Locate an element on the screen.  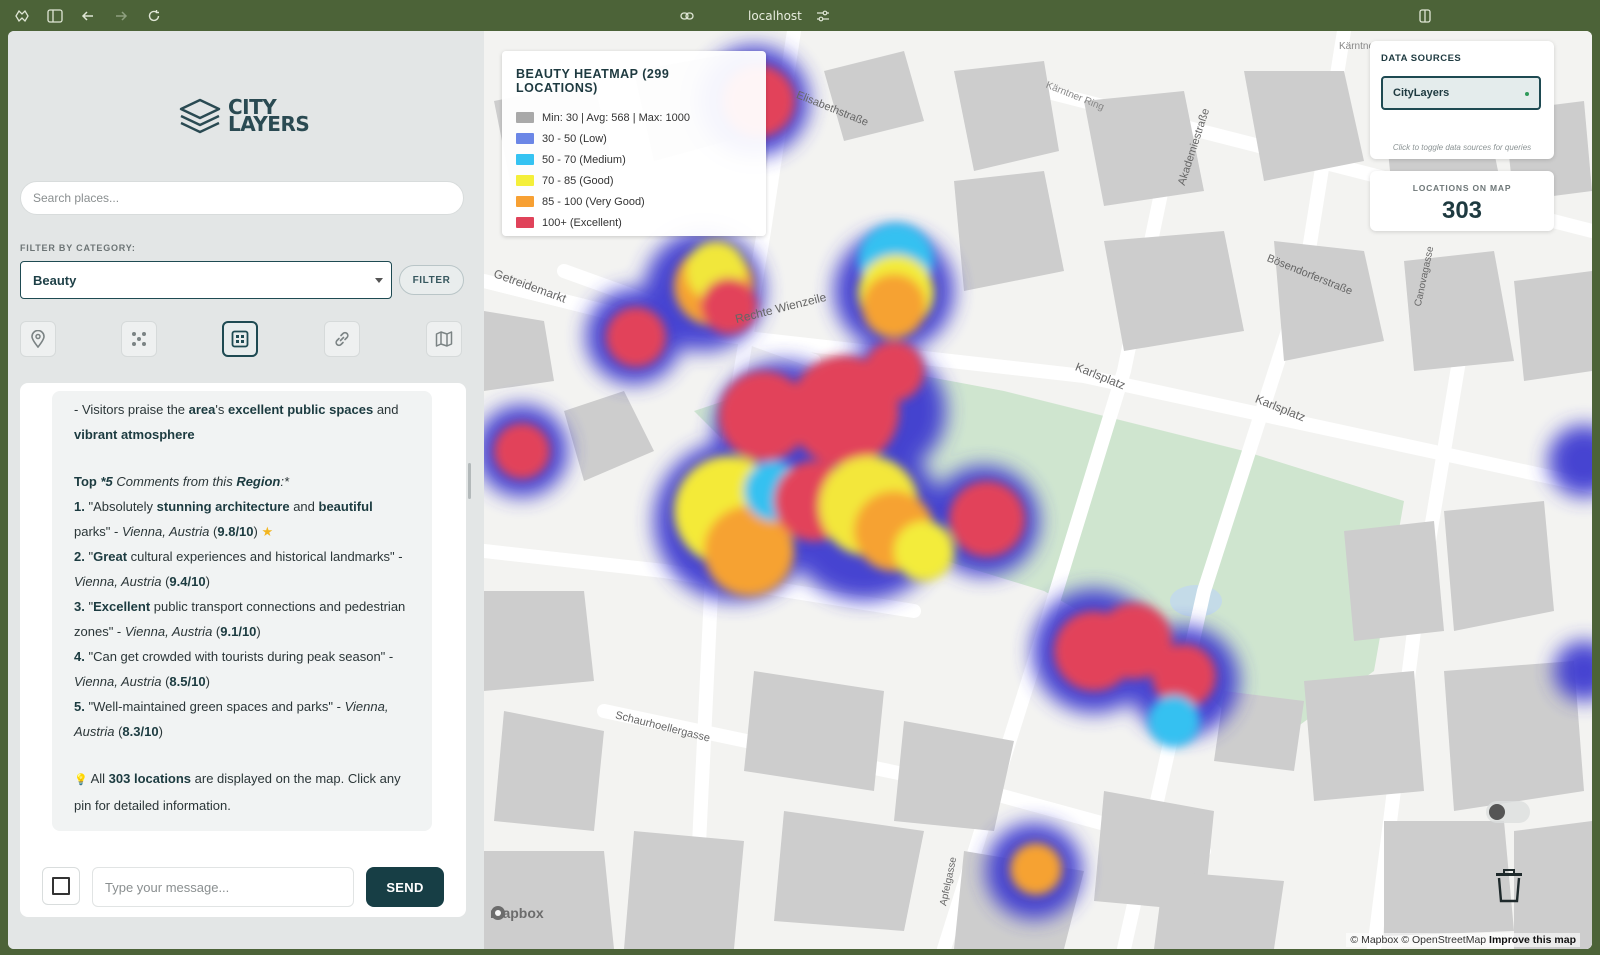
reload-icon is located at coordinates (154, 16).